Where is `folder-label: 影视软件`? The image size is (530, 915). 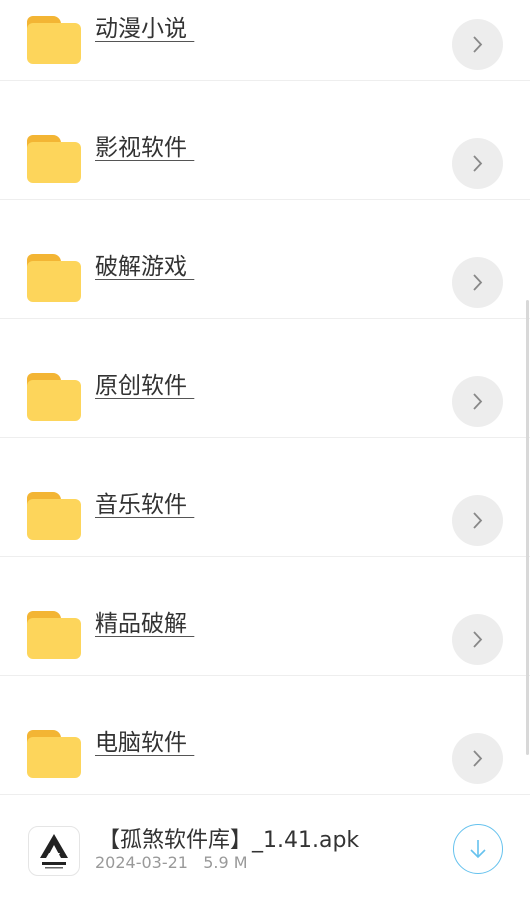
folder-label: 影视软件 is located at coordinates (145, 148).